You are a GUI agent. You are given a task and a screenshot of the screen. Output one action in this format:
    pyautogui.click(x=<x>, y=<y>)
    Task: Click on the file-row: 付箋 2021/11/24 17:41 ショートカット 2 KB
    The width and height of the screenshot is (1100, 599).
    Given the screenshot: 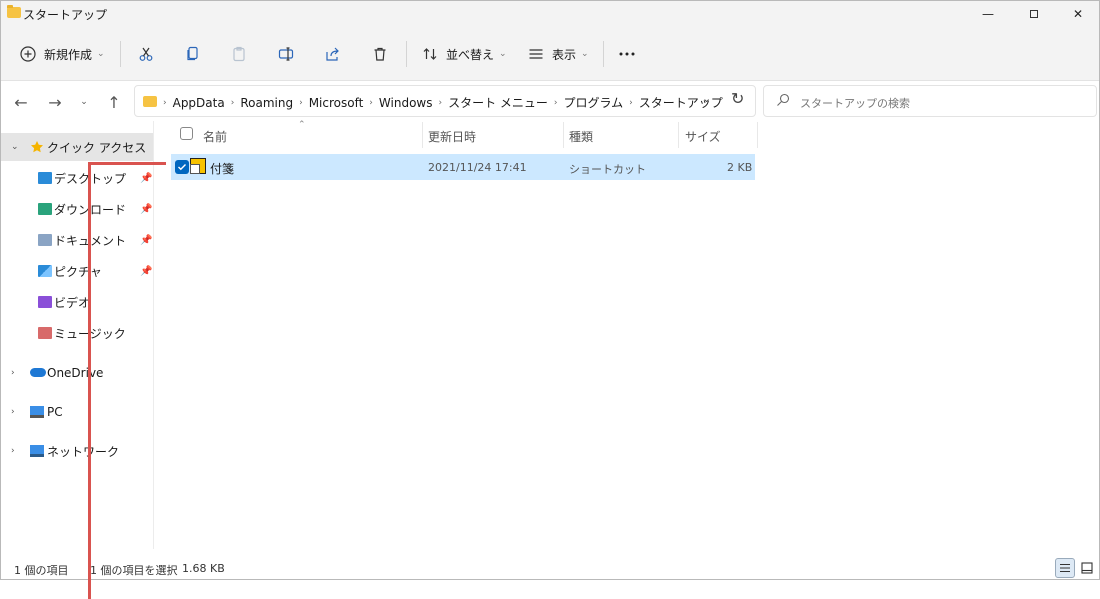 What is the action you would take?
    pyautogui.click(x=463, y=167)
    